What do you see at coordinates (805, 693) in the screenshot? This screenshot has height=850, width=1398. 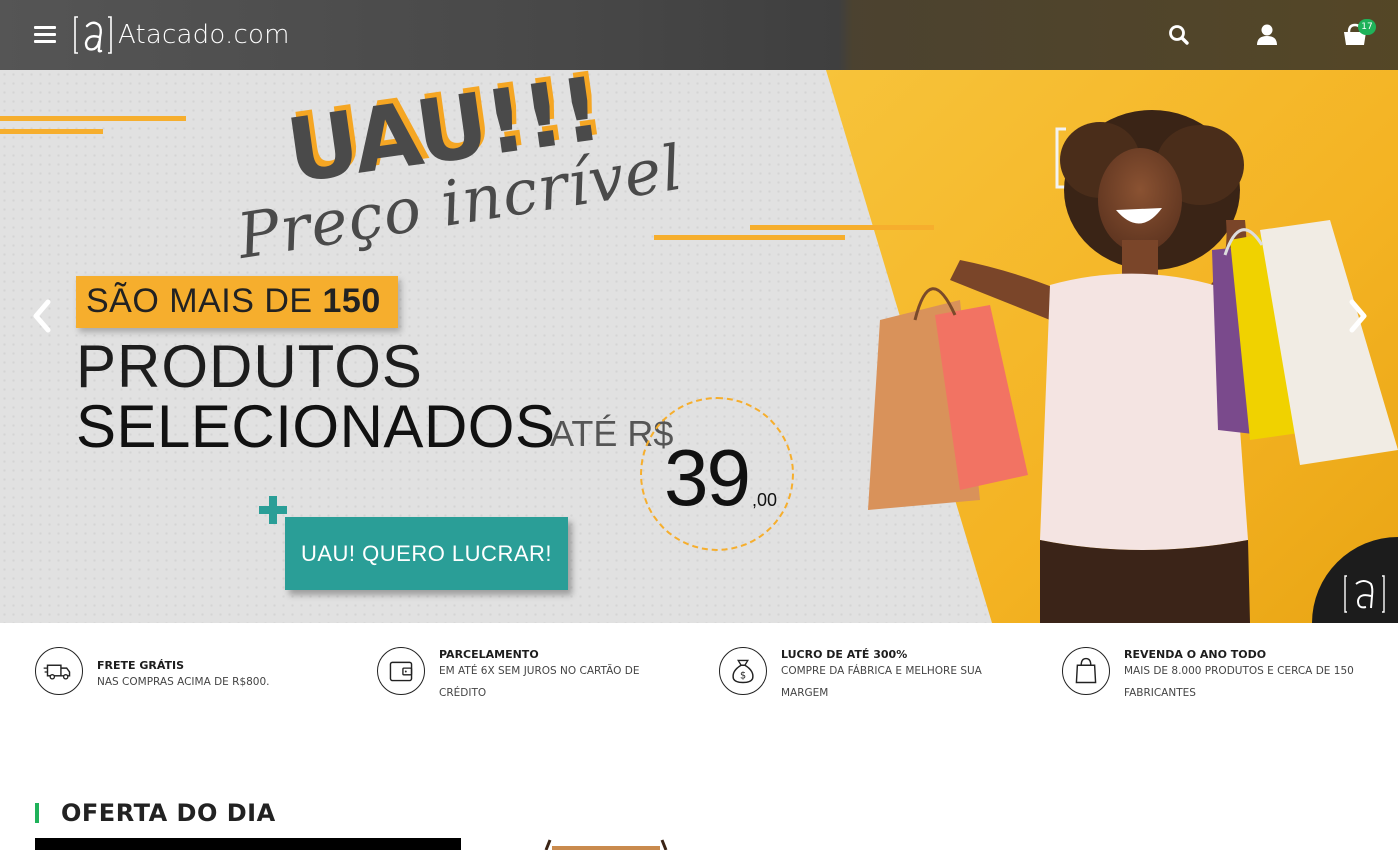 I see `feature-desc-line: MARGEM` at bounding box center [805, 693].